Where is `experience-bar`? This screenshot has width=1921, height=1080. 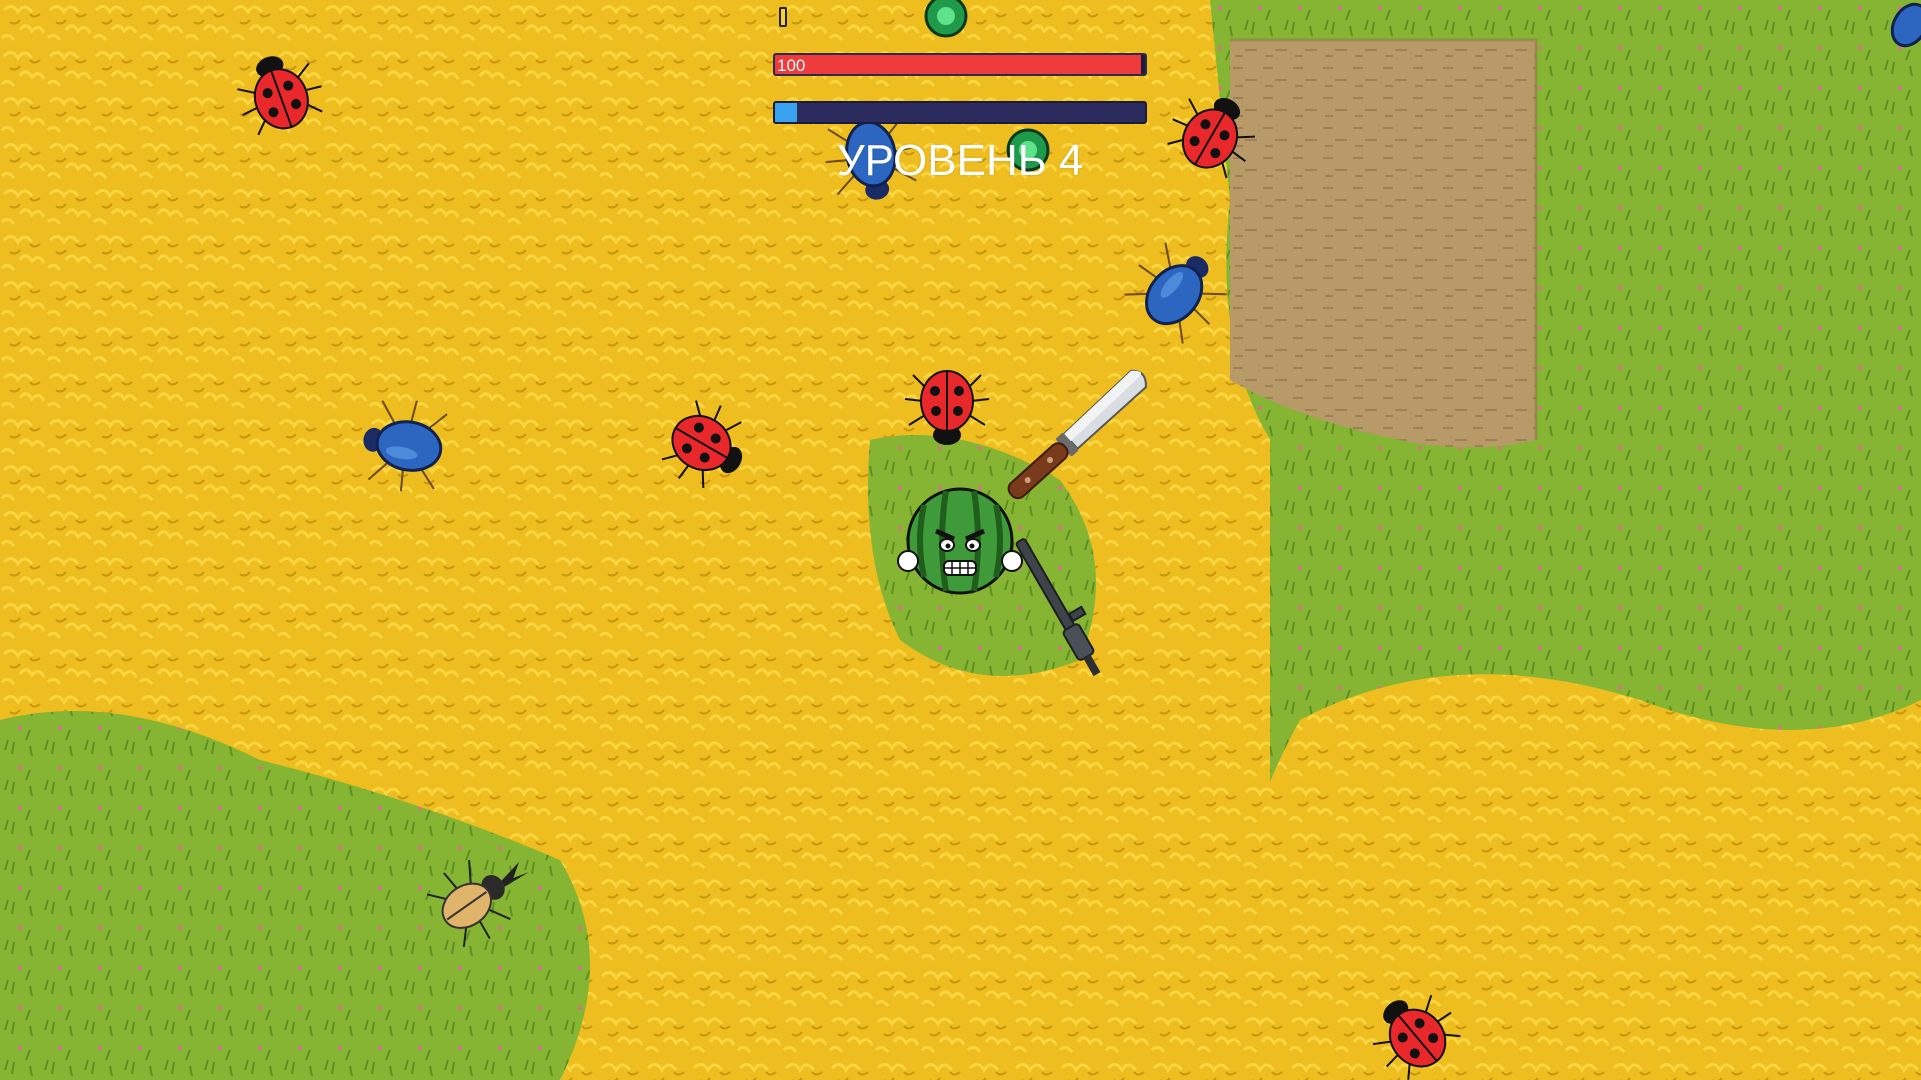 experience-bar is located at coordinates (960, 112).